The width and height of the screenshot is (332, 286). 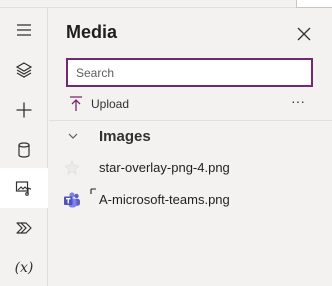 I want to click on media-icon, so click(x=23, y=188).